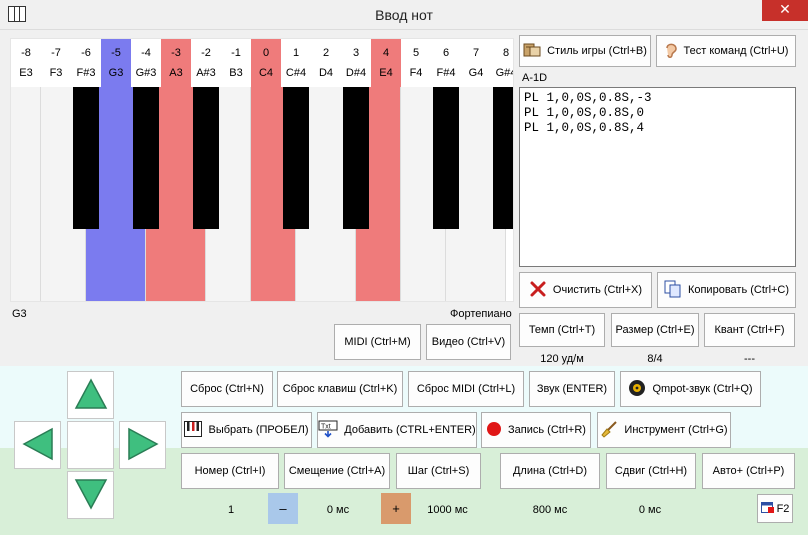 This screenshot has width=808, height=535. Describe the element at coordinates (231, 510) in the screenshot. I see `number-value: 1` at that location.